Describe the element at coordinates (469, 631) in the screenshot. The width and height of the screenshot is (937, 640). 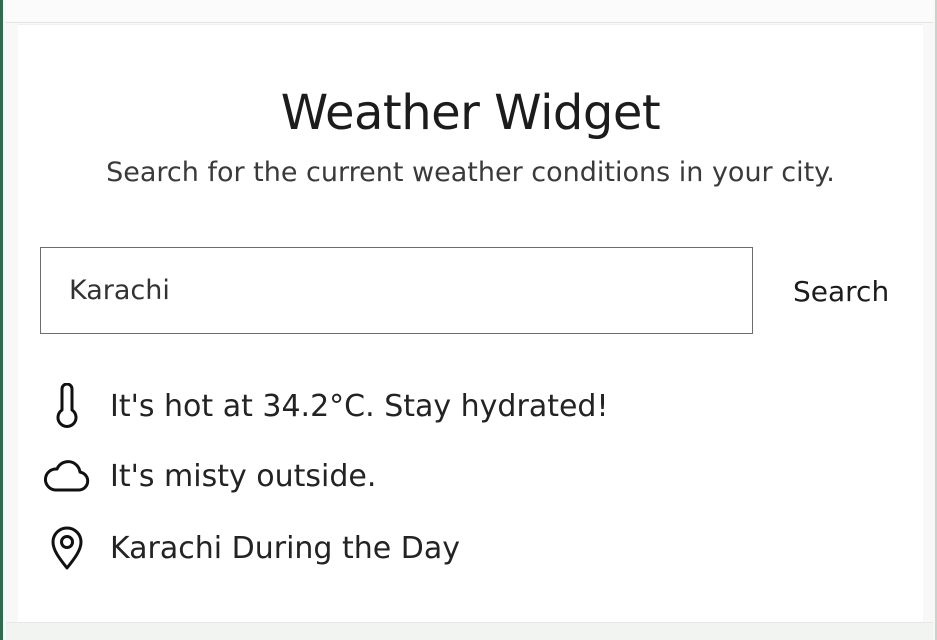
I see `bottom-bar` at that location.